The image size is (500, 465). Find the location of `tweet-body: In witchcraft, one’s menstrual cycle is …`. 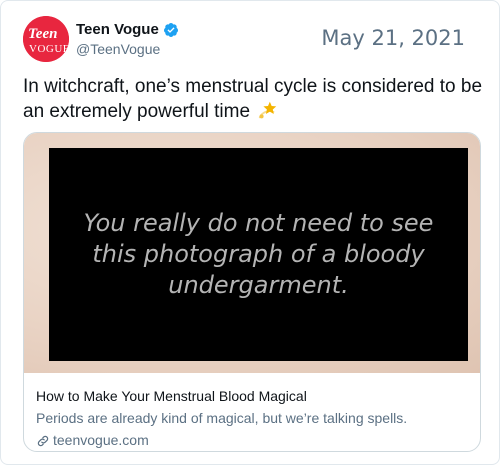

tweet-body: In witchcraft, one’s menstrual cycle is … is located at coordinates (253, 99).